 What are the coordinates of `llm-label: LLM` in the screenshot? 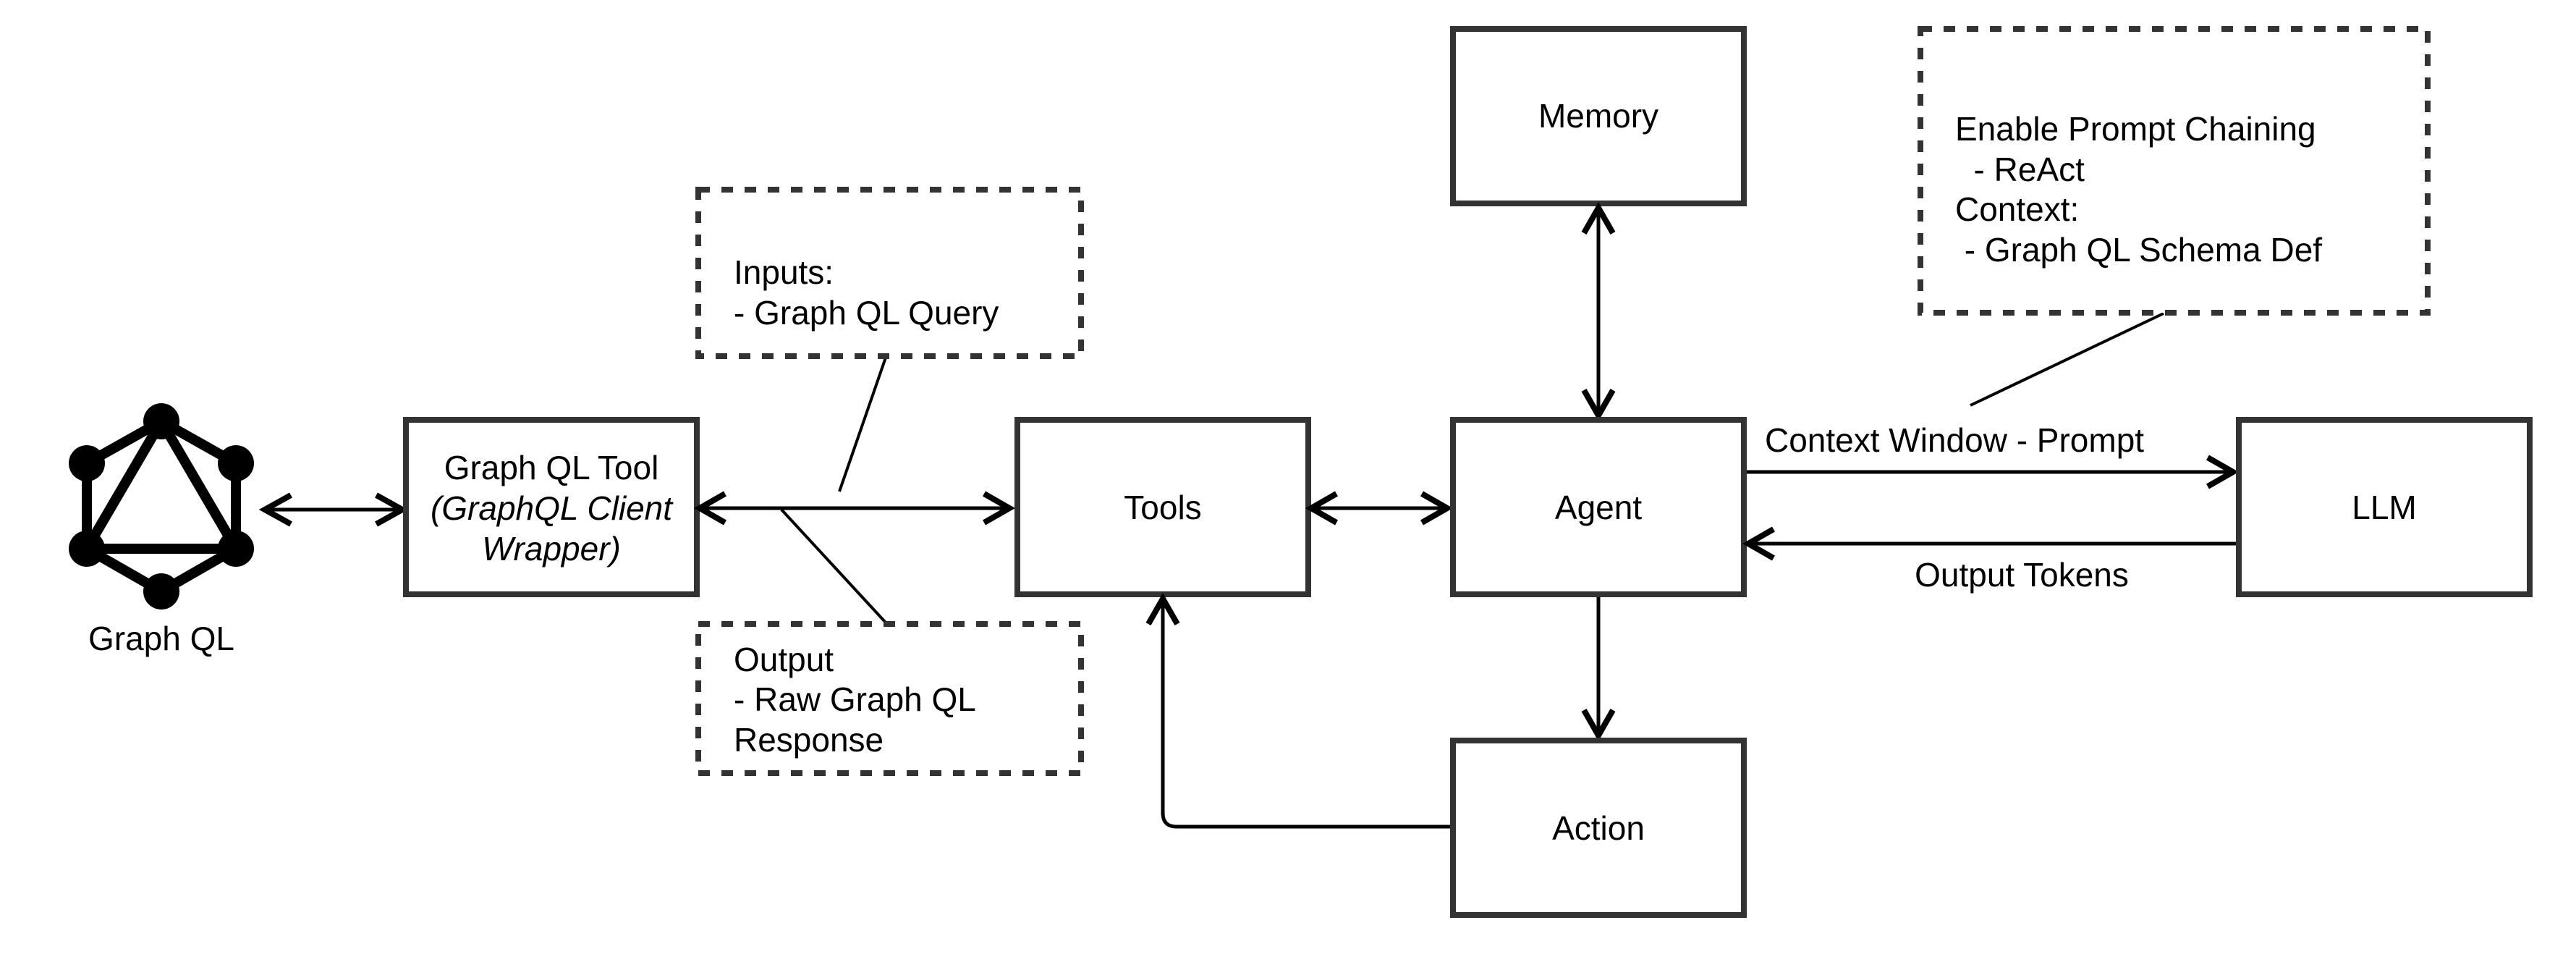 It's located at (2384, 507).